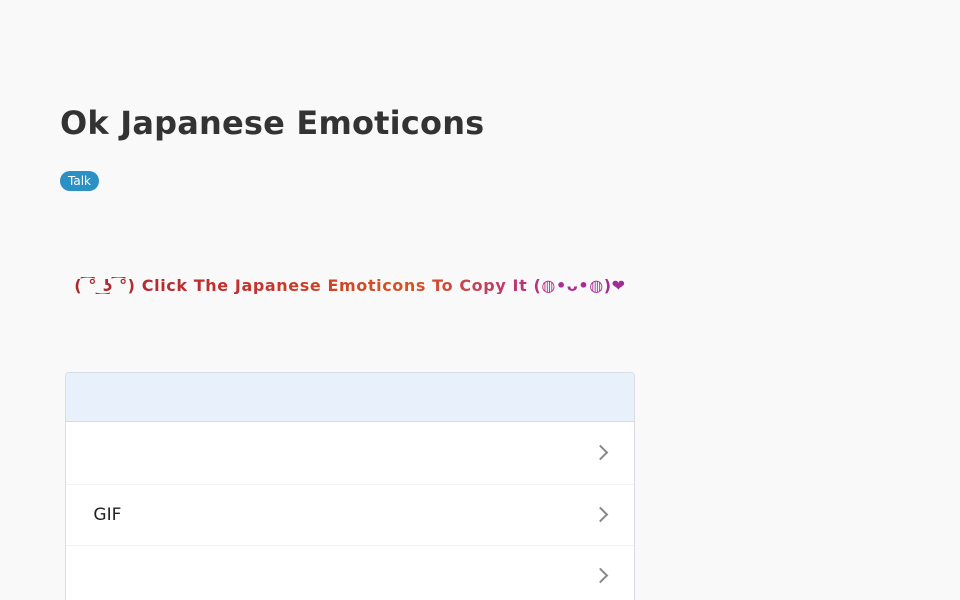  Describe the element at coordinates (350, 514) in the screenshot. I see `list-item: 󠀠󠀠󠀠󠀠󠀠󠀠󠀠󠀠󠀠󠀠󠀠󠀠󠀠󠀠󠀠󠀠 GIF` at that location.